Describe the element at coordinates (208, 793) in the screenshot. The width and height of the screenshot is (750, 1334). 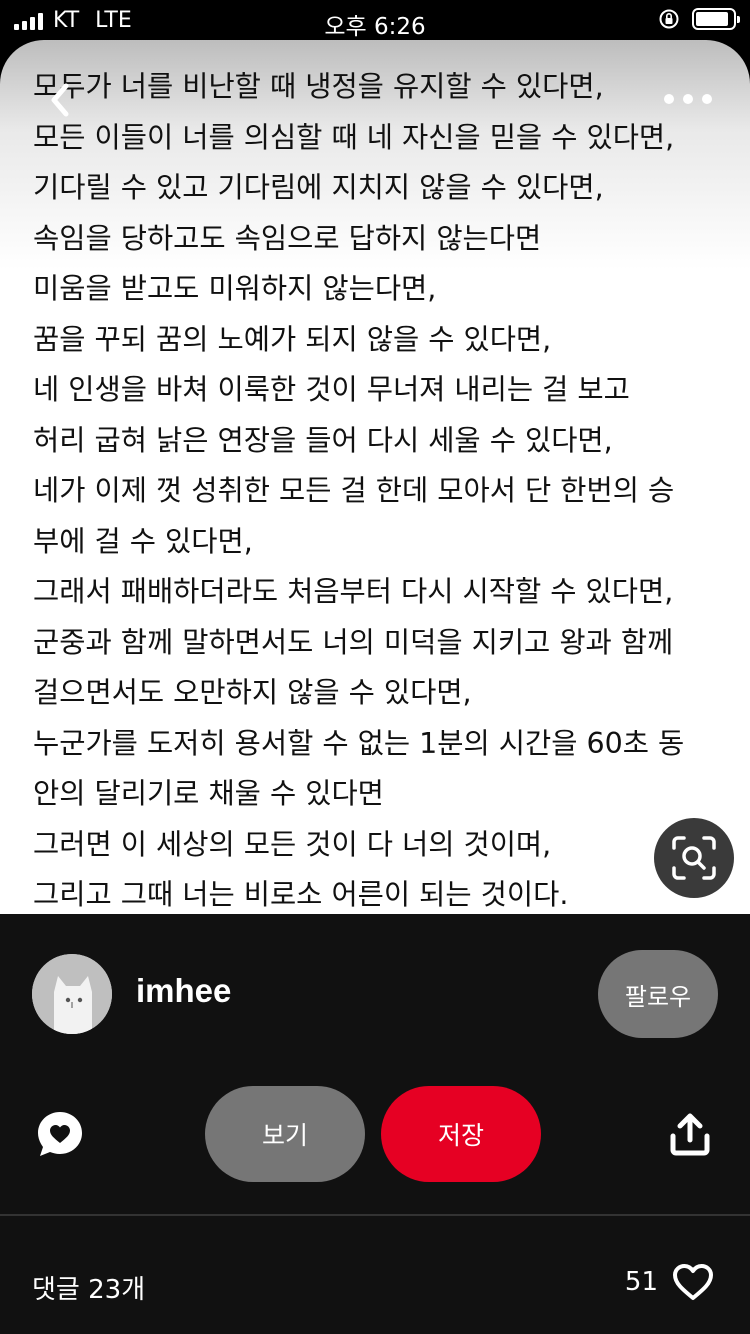
I see `poem-line: 안의 달리기로 채울 수 있다면` at that location.